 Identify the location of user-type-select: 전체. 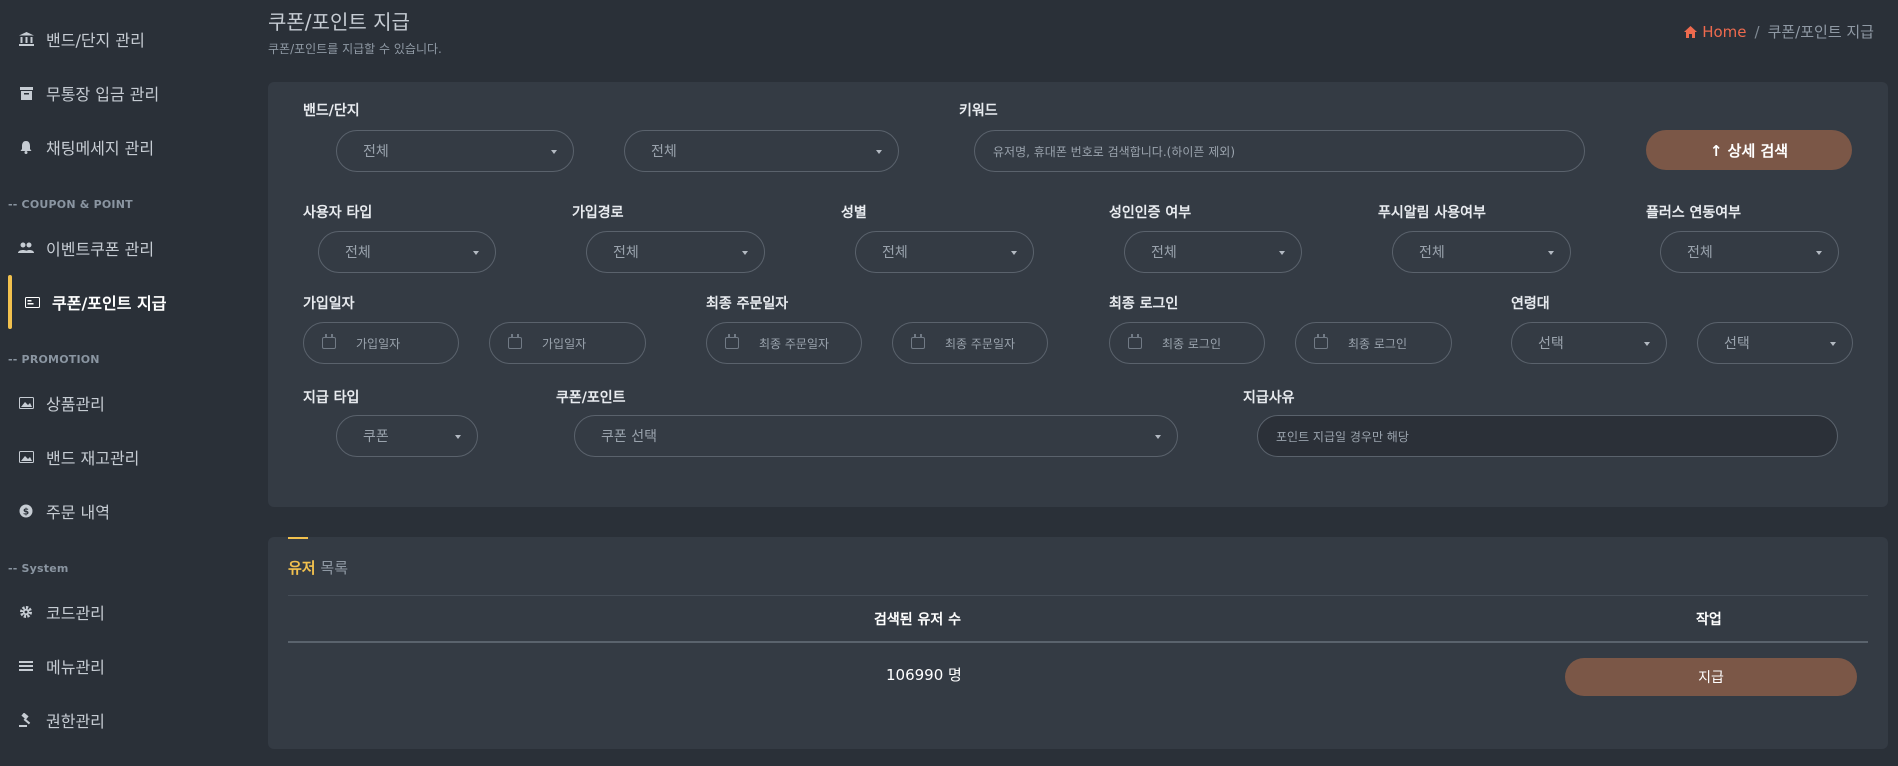
(407, 252).